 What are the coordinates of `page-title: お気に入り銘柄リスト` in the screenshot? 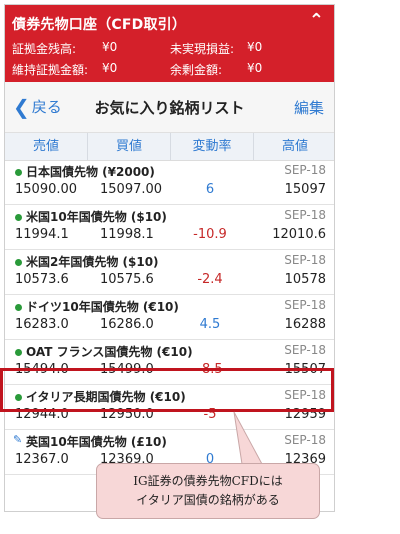 It's located at (169, 108).